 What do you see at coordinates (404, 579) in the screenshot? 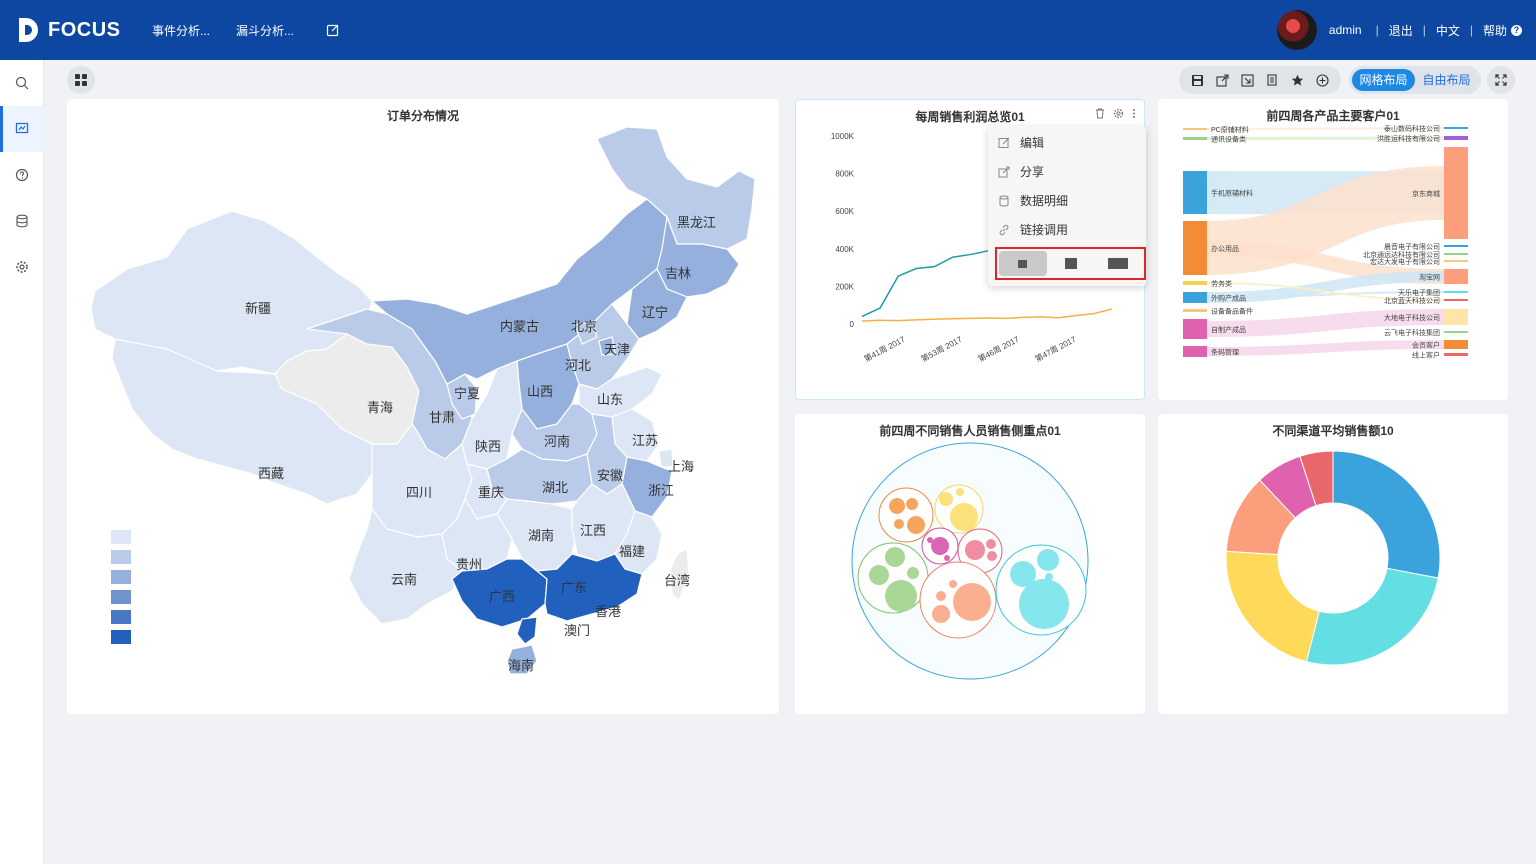
I see `map-label: 云南` at bounding box center [404, 579].